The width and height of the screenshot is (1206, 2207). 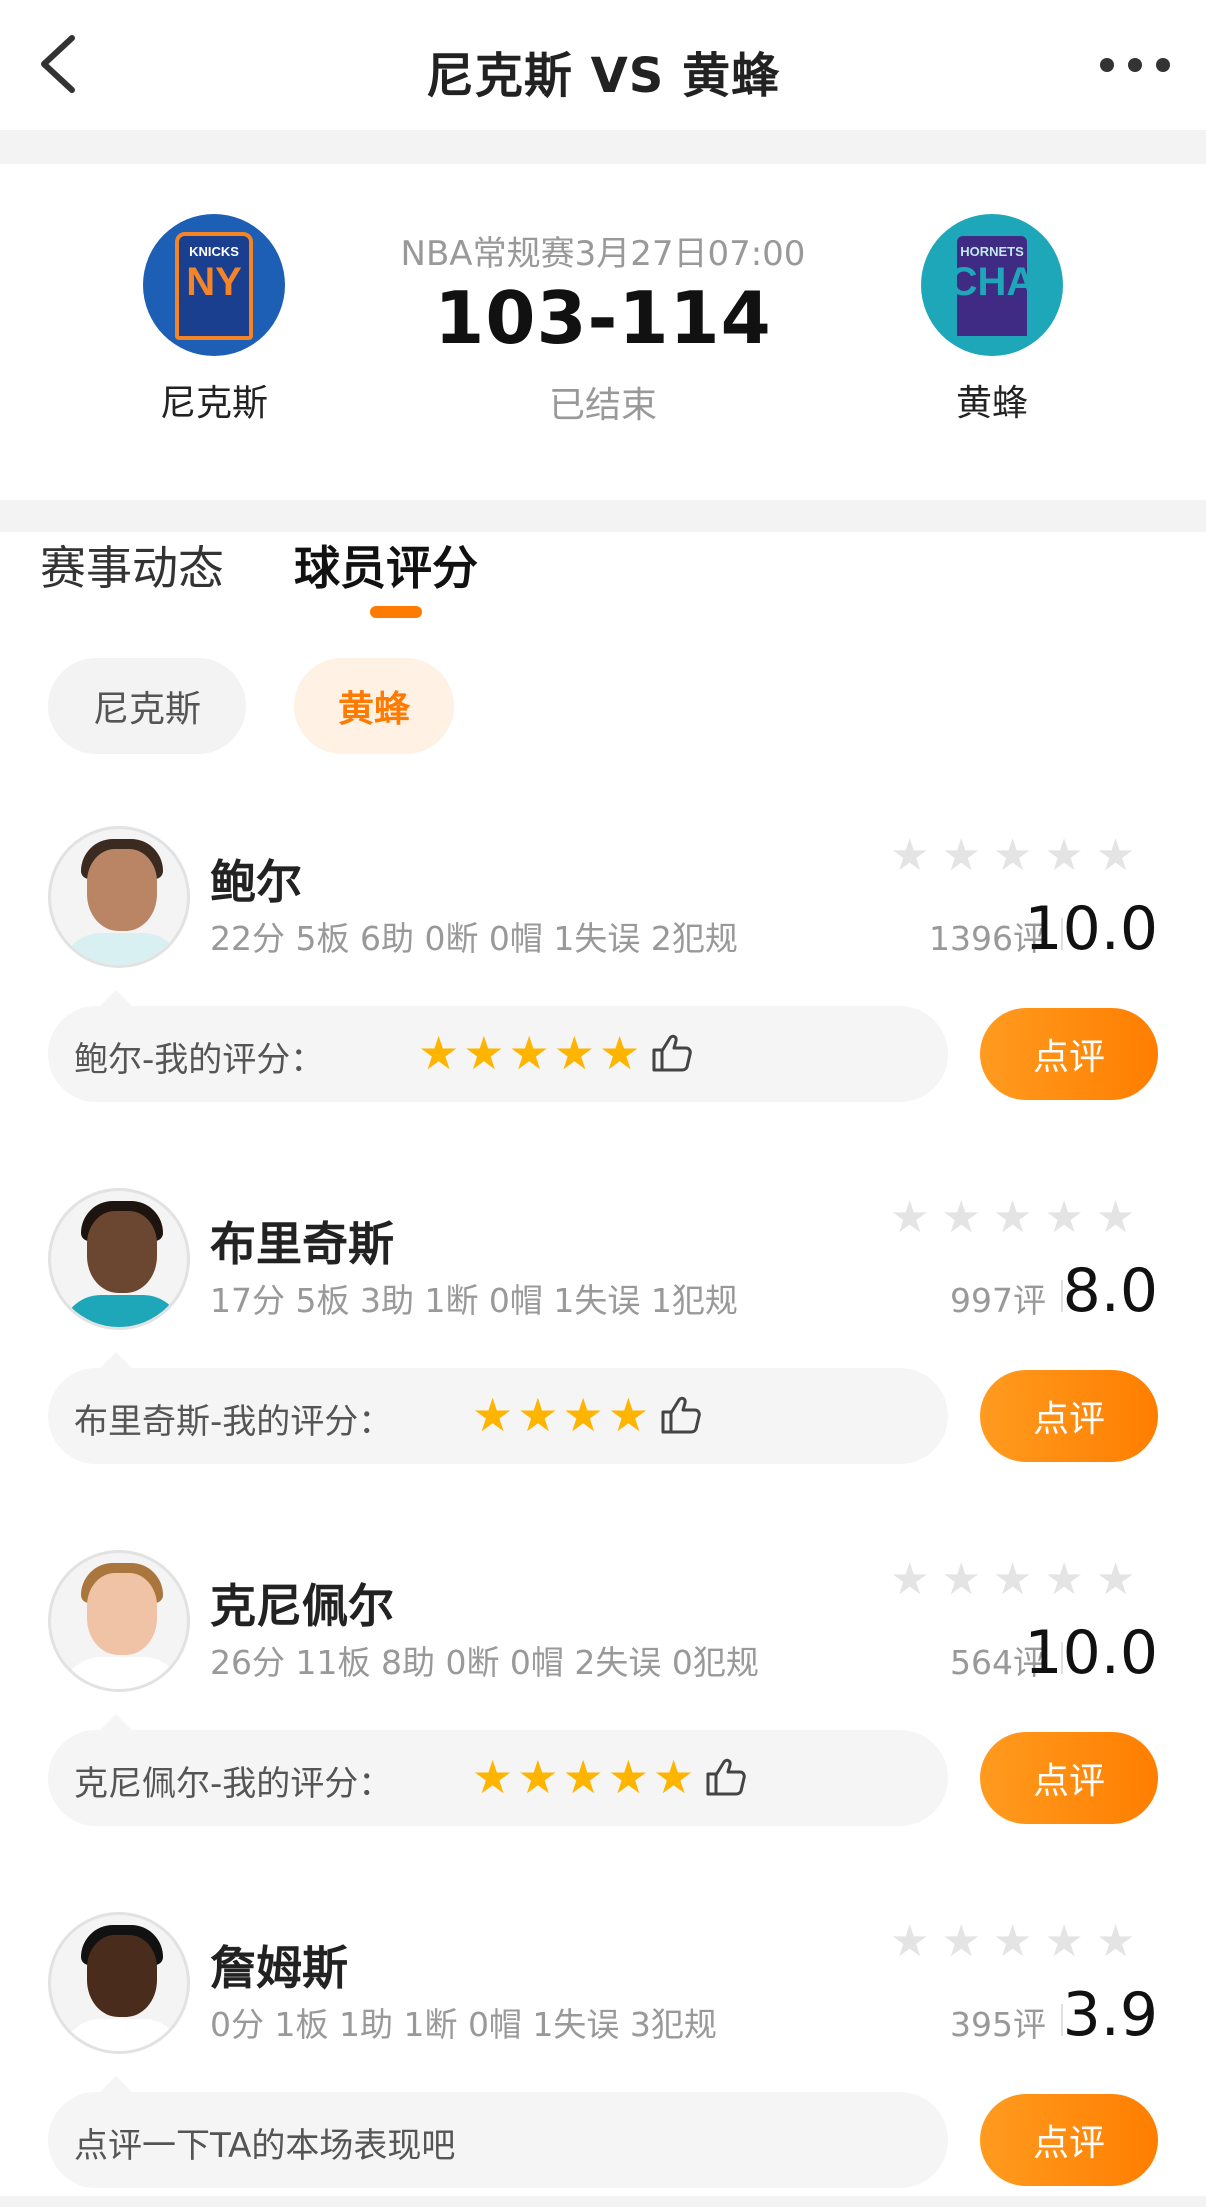 I want to click on match-score: 103-114, so click(x=603, y=318).